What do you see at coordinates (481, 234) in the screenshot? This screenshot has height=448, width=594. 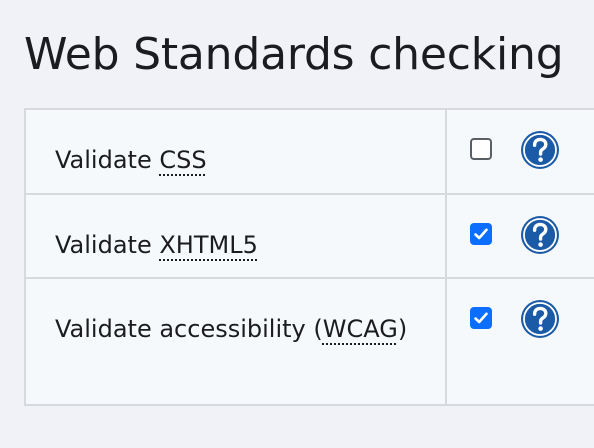 I see `validate-xhtml5-checkbox` at bounding box center [481, 234].